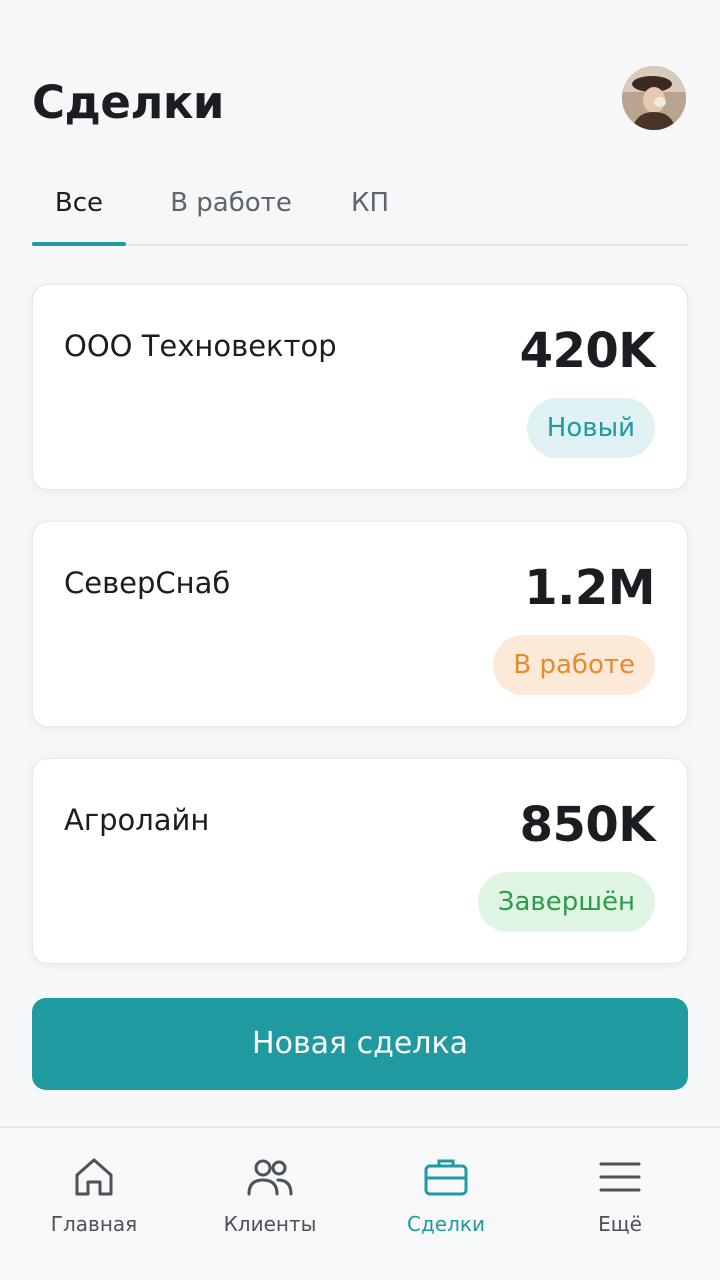 This screenshot has width=720, height=1280. I want to click on tab-in-progress: В работе, so click(231, 203).